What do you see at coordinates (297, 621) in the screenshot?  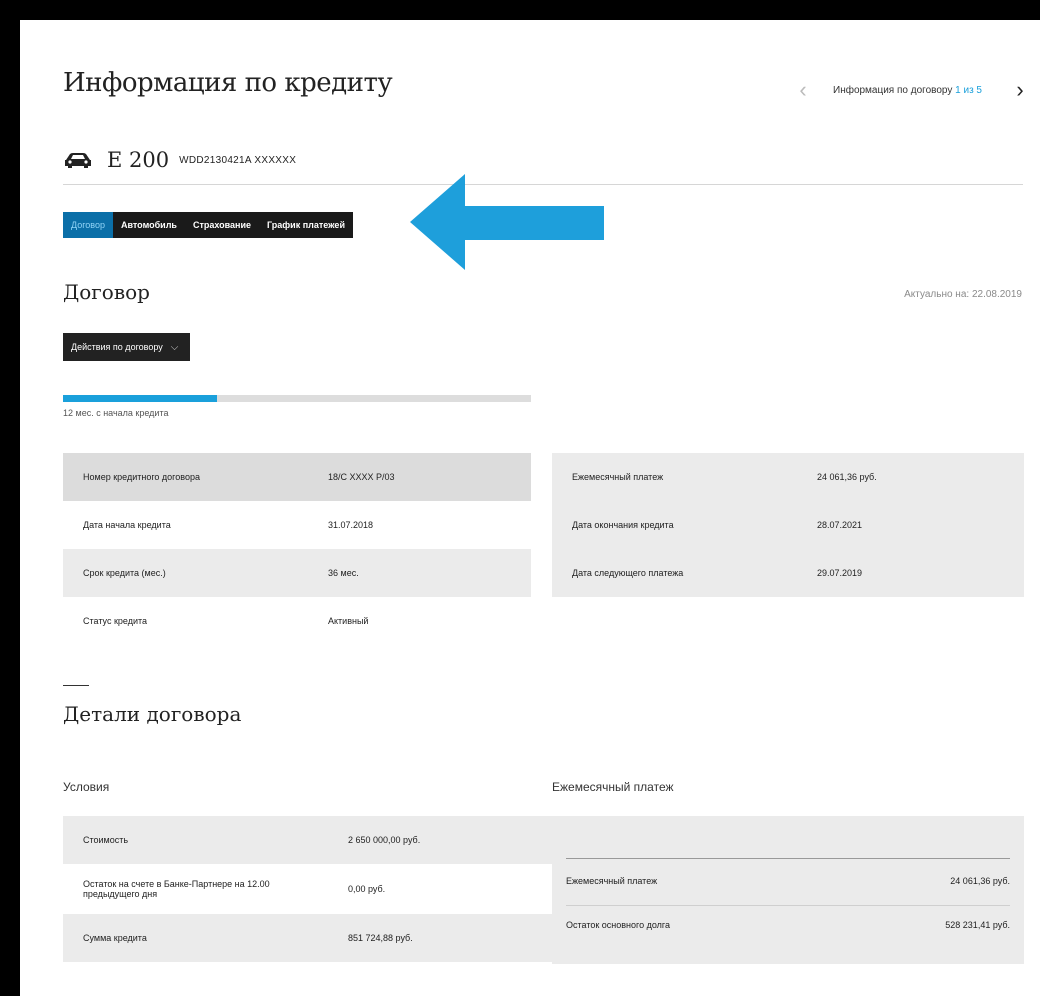 I see `table-row: Статус кредита Активный` at bounding box center [297, 621].